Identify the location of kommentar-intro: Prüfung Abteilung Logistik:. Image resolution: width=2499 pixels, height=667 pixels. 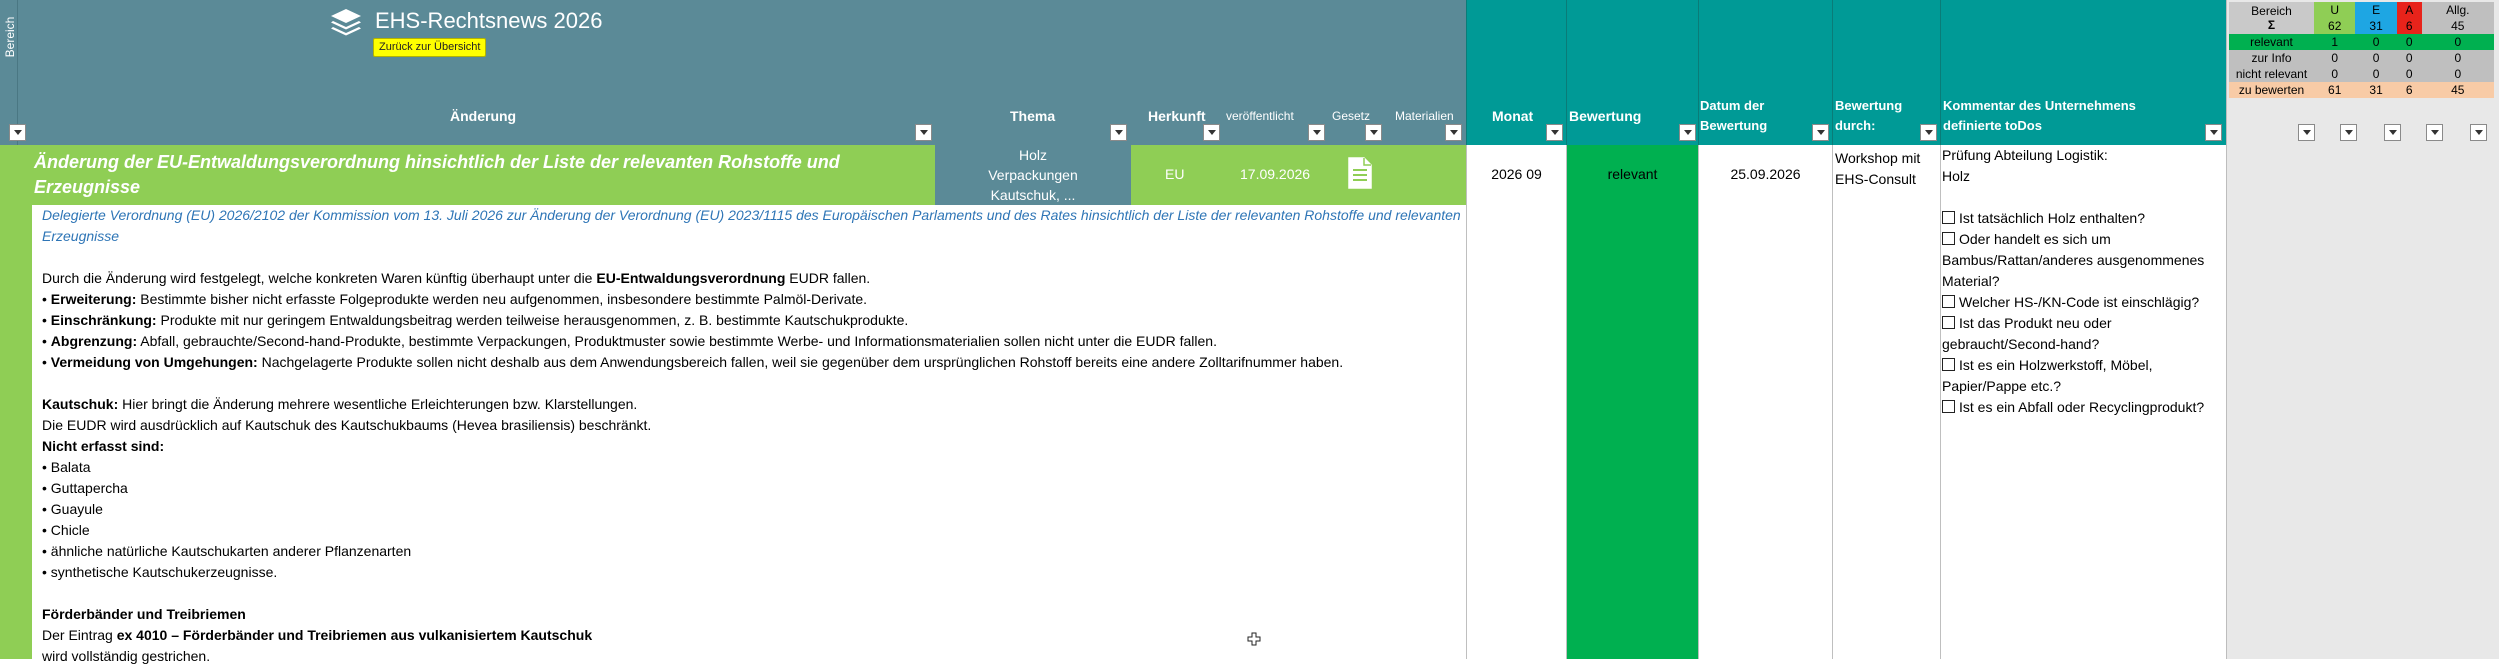
(2025, 155).